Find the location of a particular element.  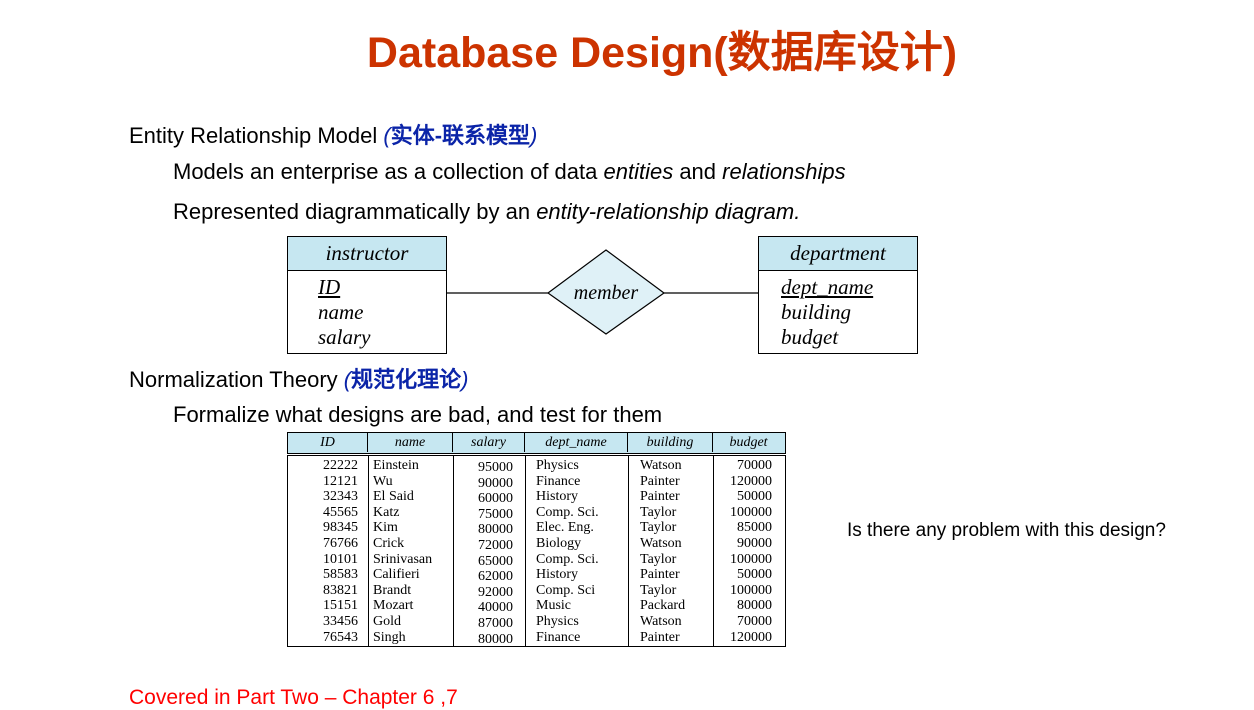

er-heading: Entity Relationship Model (实体-联系模型) is located at coordinates (333, 135).